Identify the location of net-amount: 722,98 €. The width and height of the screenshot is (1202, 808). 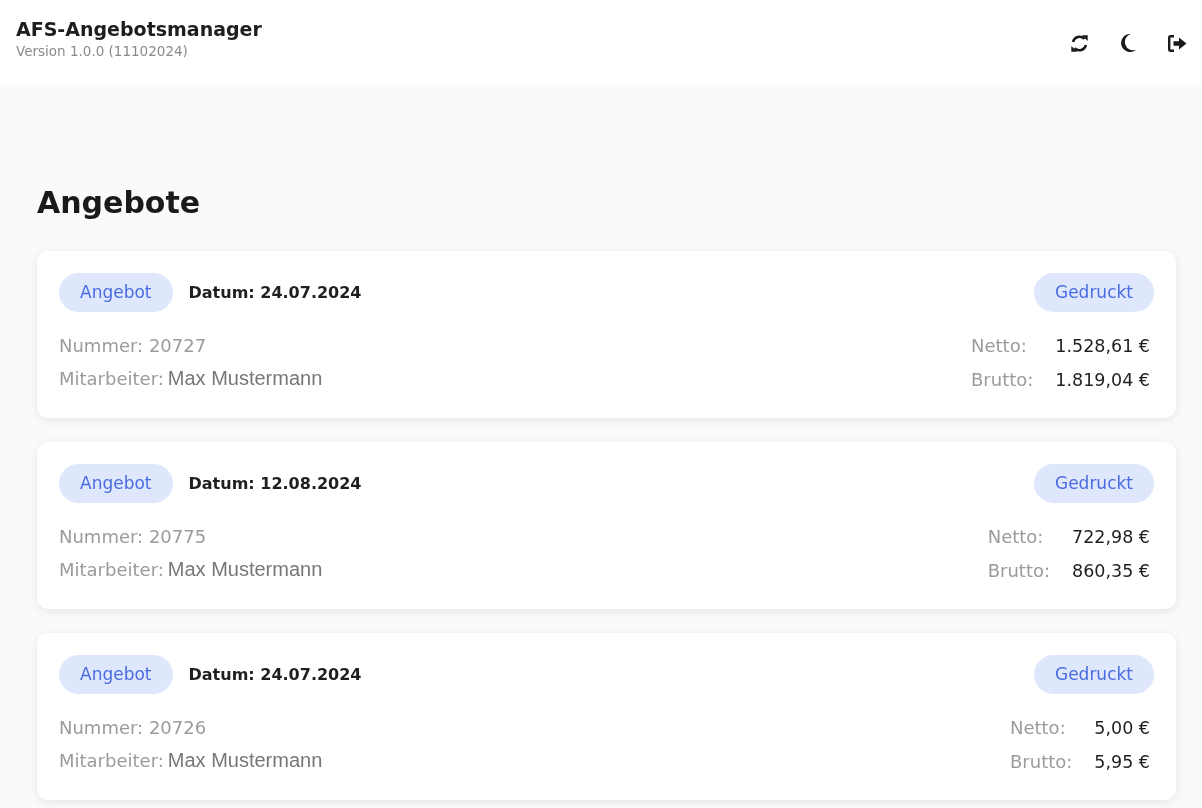
(1111, 537).